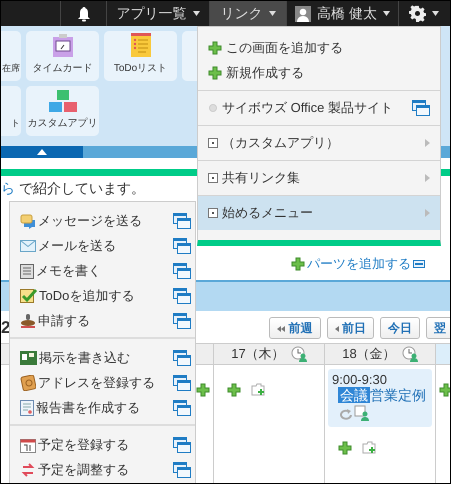  Describe the element at coordinates (102, 245) in the screenshot. I see `start-menu-item: メールを送る` at that location.